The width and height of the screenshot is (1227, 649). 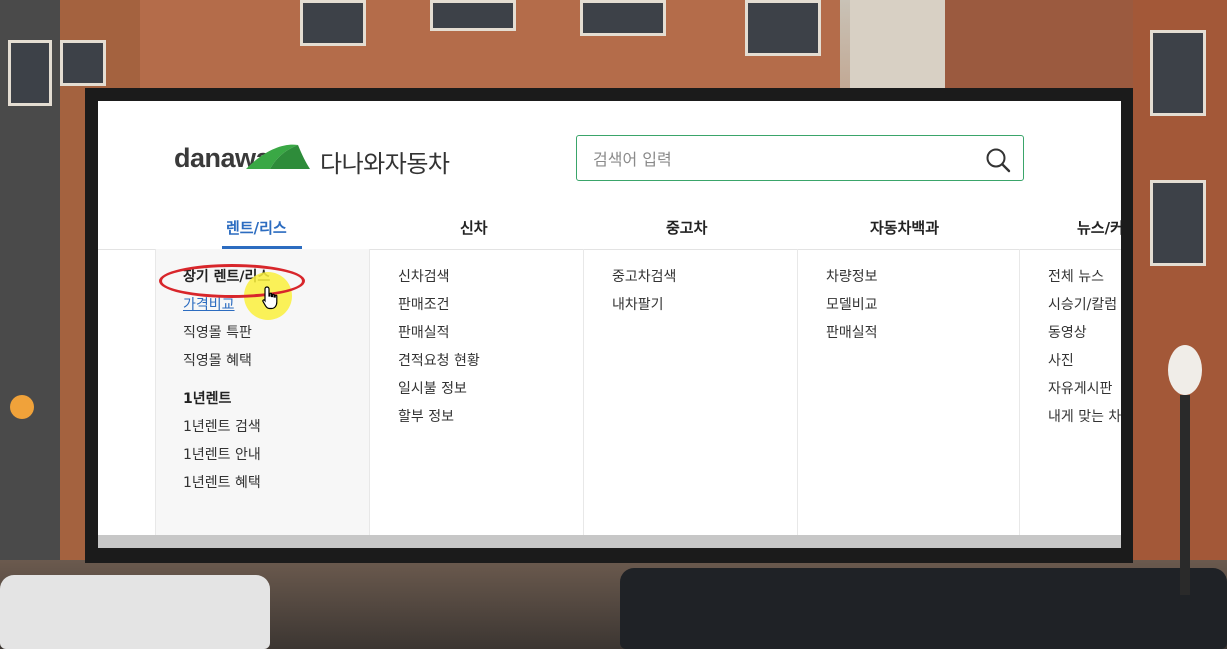 What do you see at coordinates (998, 160) in the screenshot?
I see `search-icon` at bounding box center [998, 160].